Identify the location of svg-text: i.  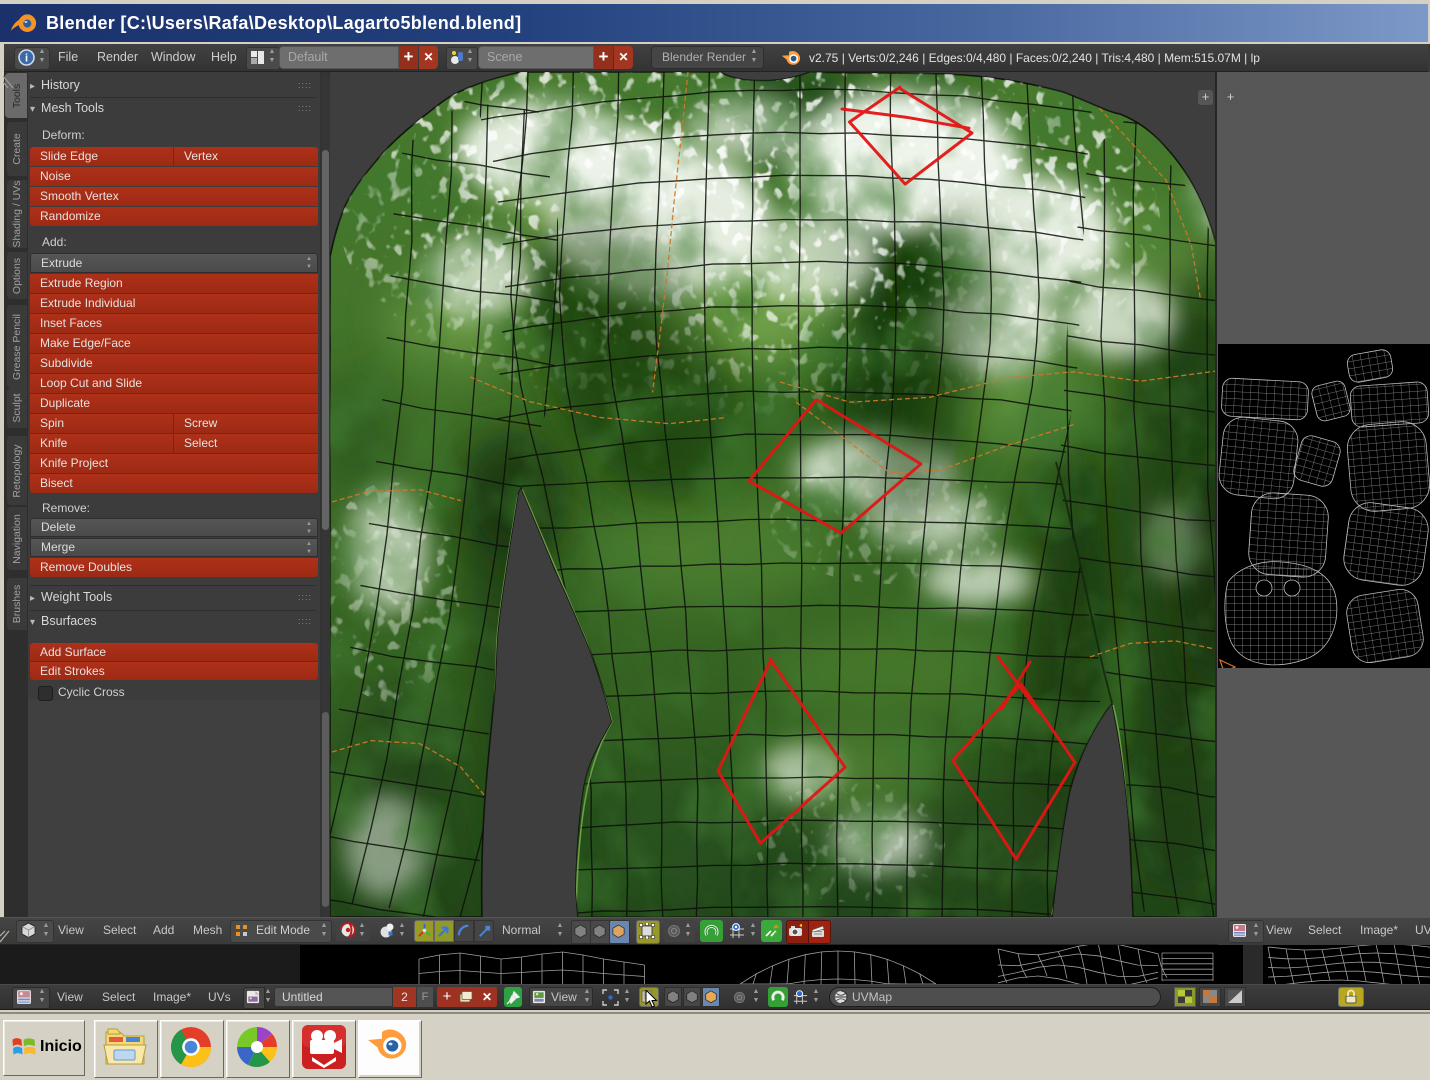
(26, 59).